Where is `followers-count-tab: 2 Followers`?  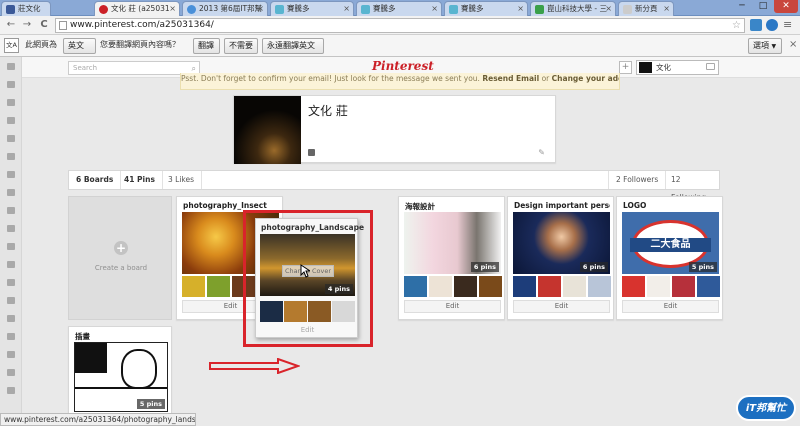
followers-count-tab: 2 Followers is located at coordinates (637, 180).